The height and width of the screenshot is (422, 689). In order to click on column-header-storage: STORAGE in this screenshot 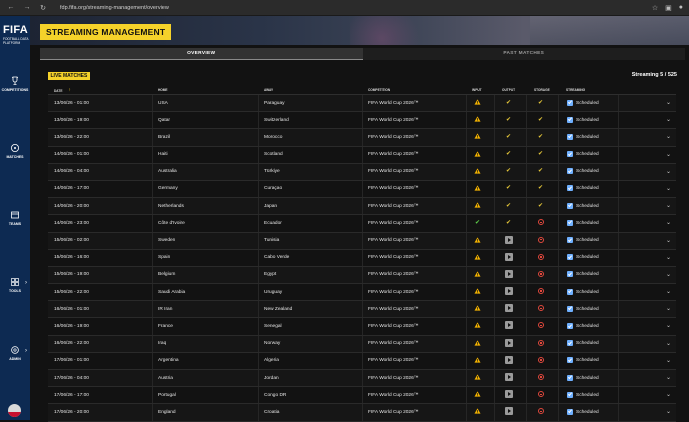, I will do `click(542, 90)`.